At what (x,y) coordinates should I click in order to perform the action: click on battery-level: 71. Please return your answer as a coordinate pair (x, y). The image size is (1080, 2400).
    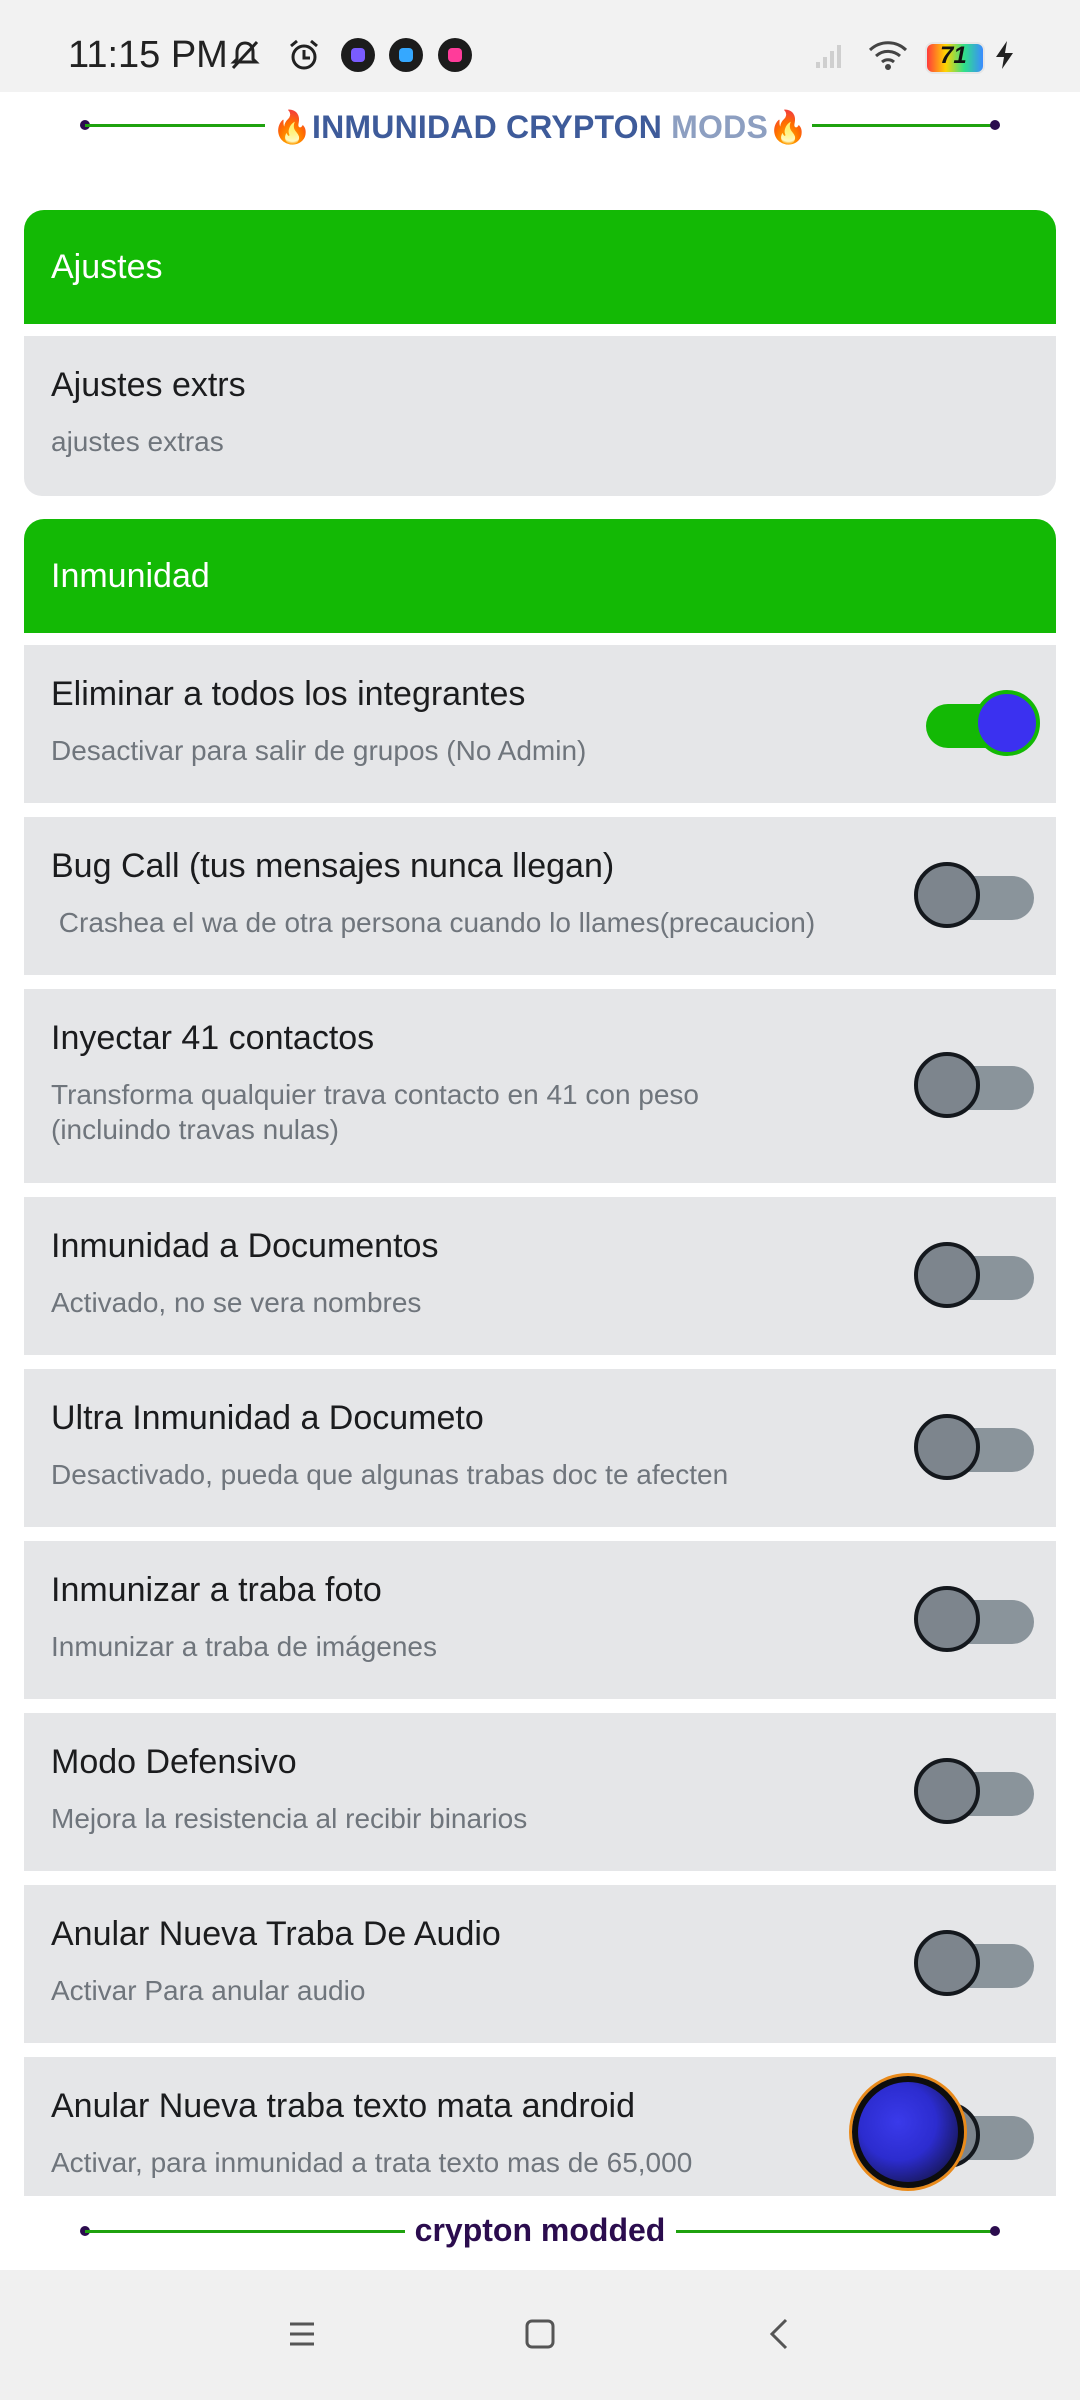
    Looking at the image, I should click on (953, 55).